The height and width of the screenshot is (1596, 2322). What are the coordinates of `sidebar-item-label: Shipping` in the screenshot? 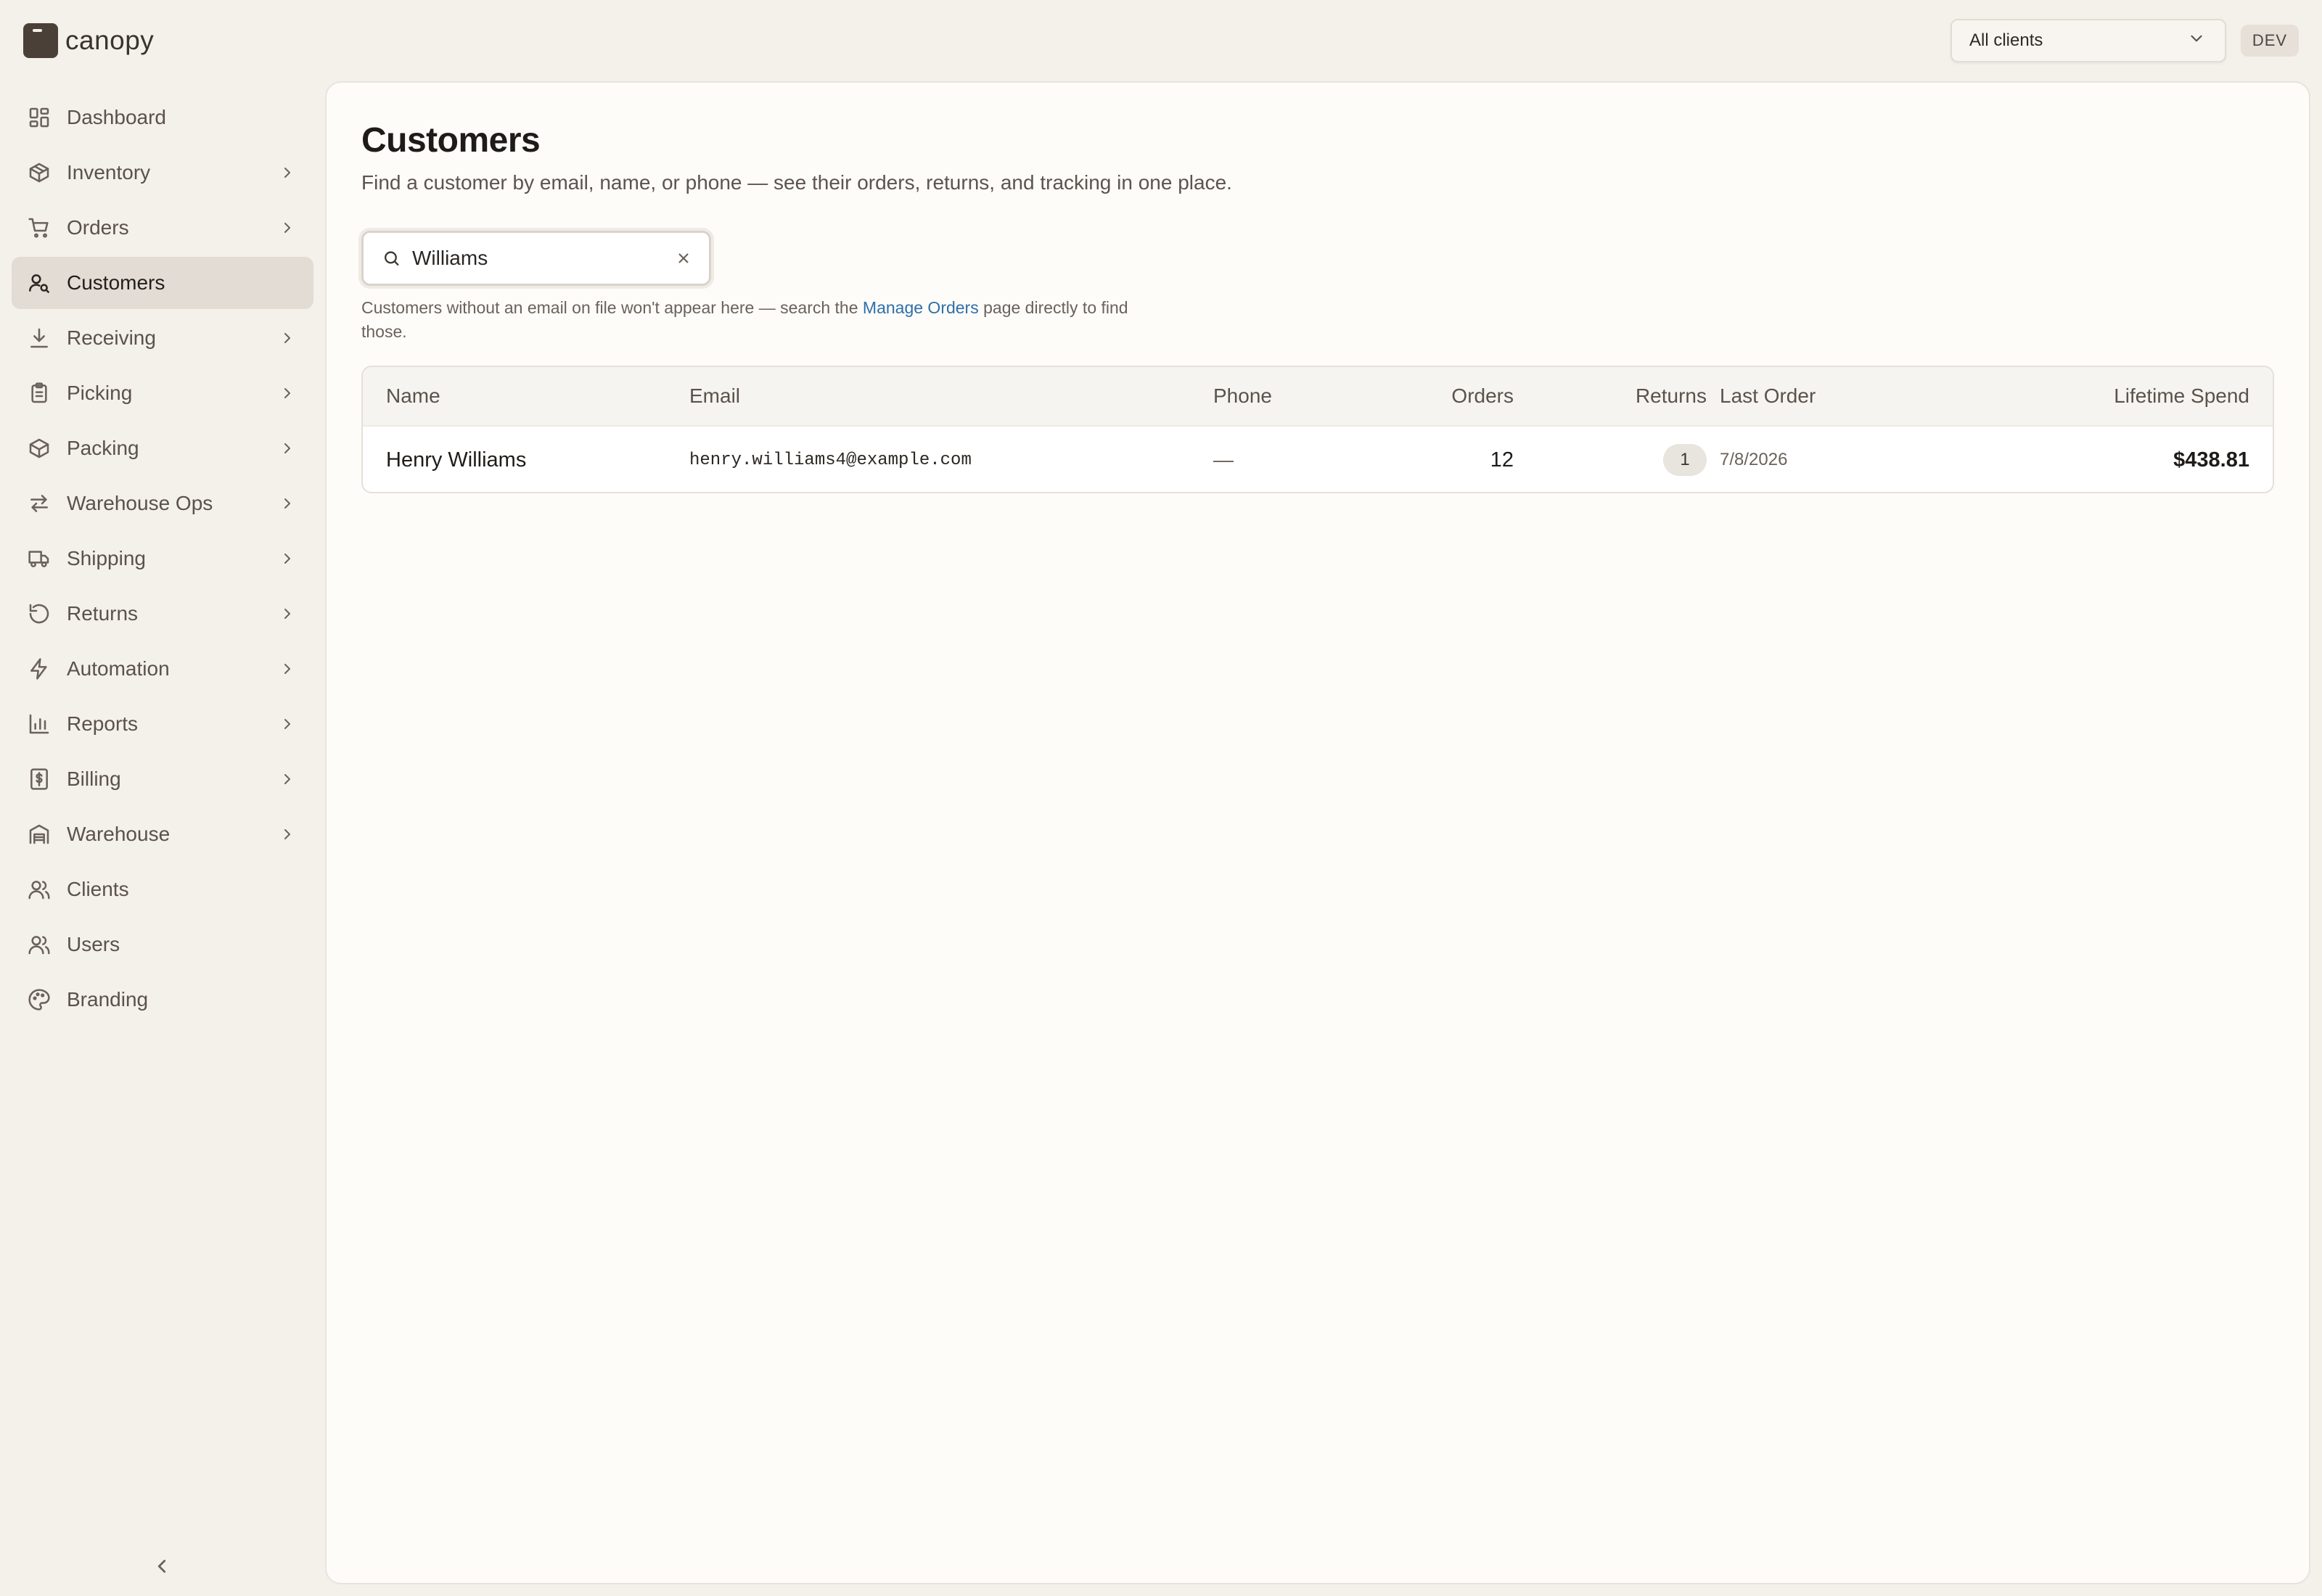 It's located at (107, 558).